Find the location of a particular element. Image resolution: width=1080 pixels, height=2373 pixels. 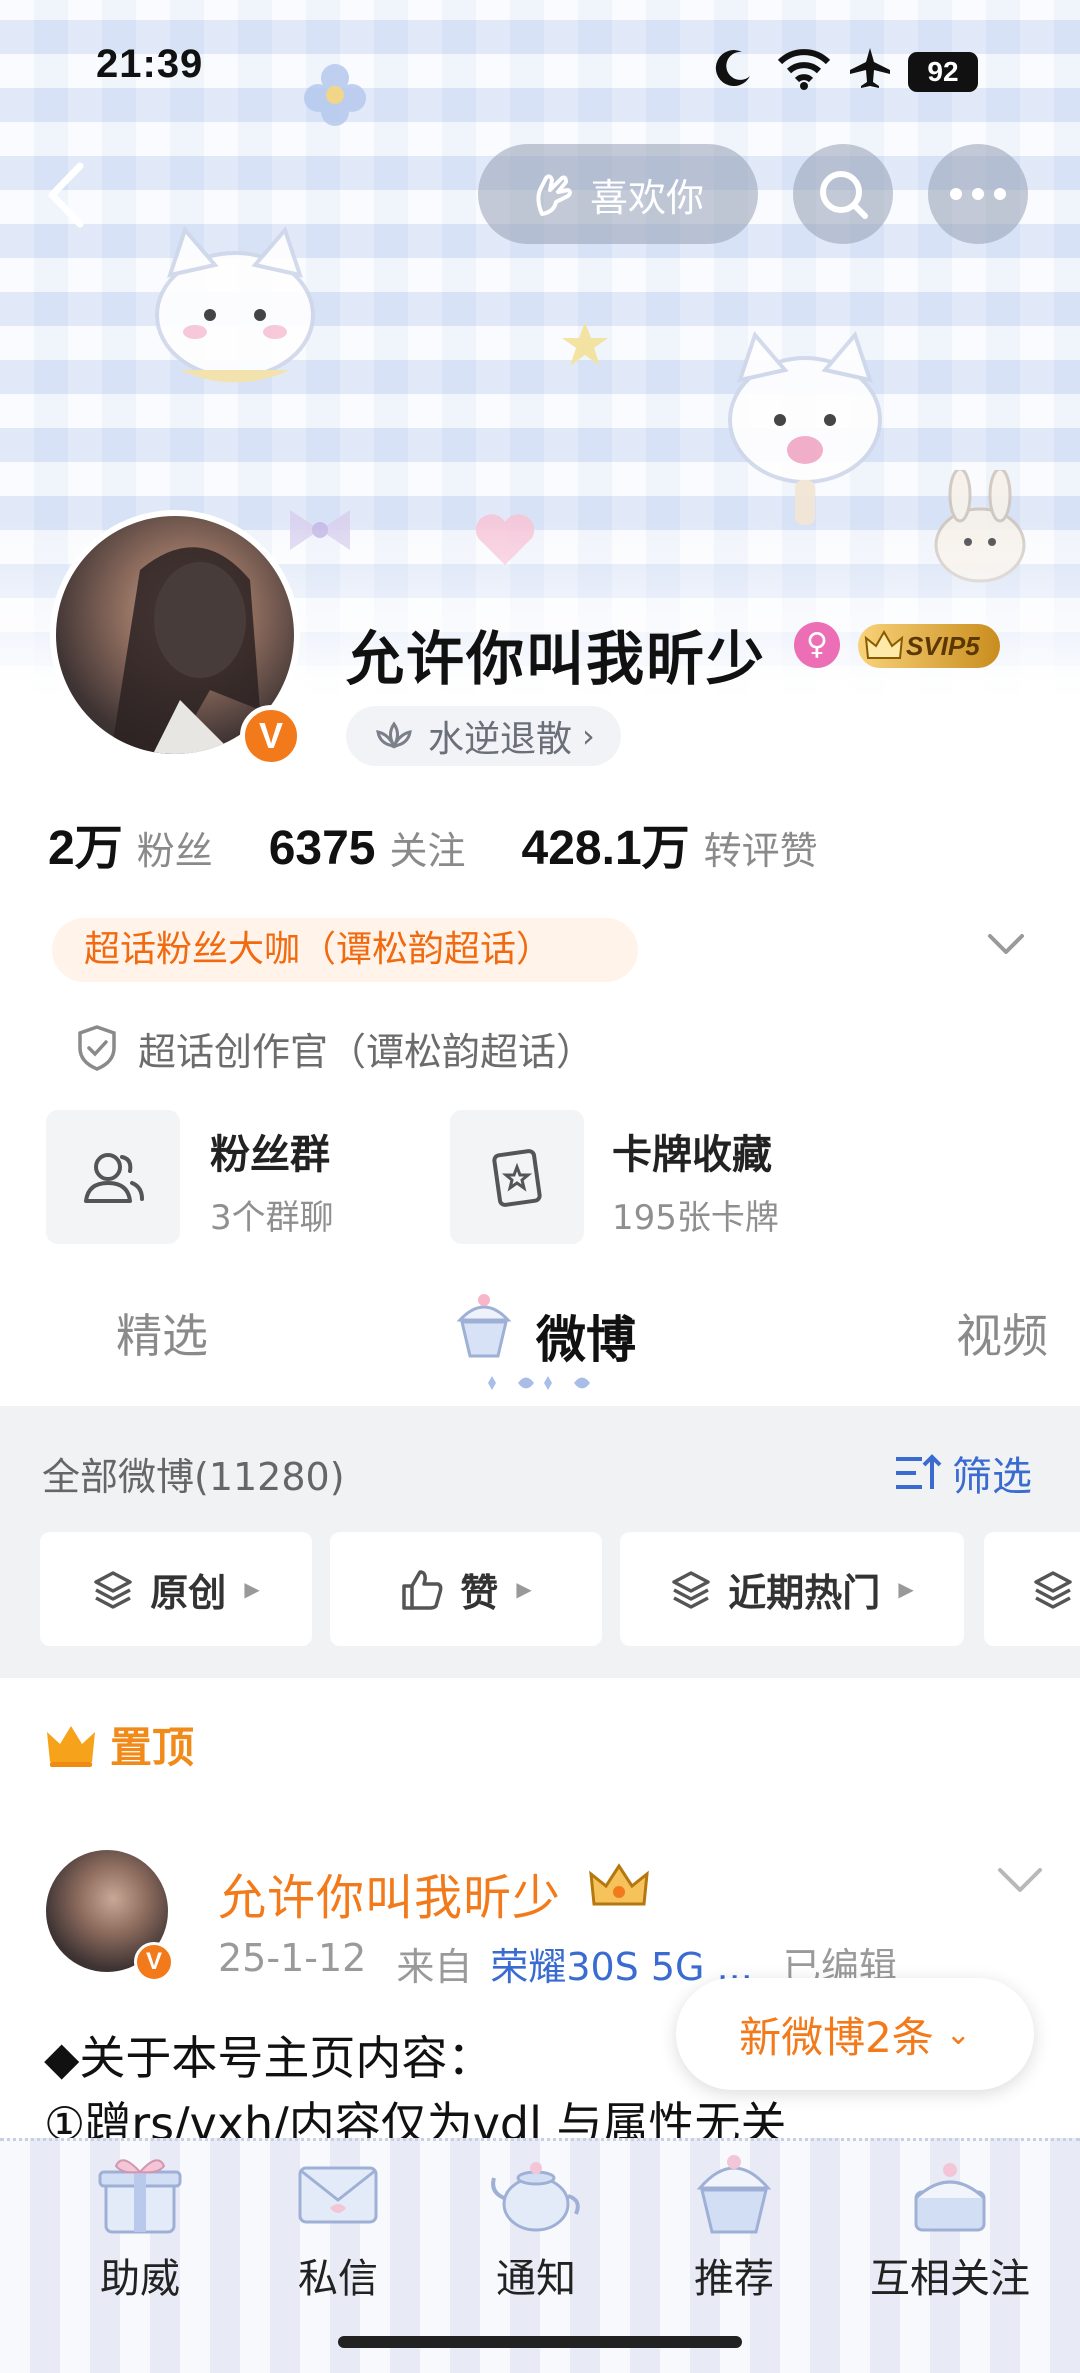

fan-group-button is located at coordinates (113, 1177).